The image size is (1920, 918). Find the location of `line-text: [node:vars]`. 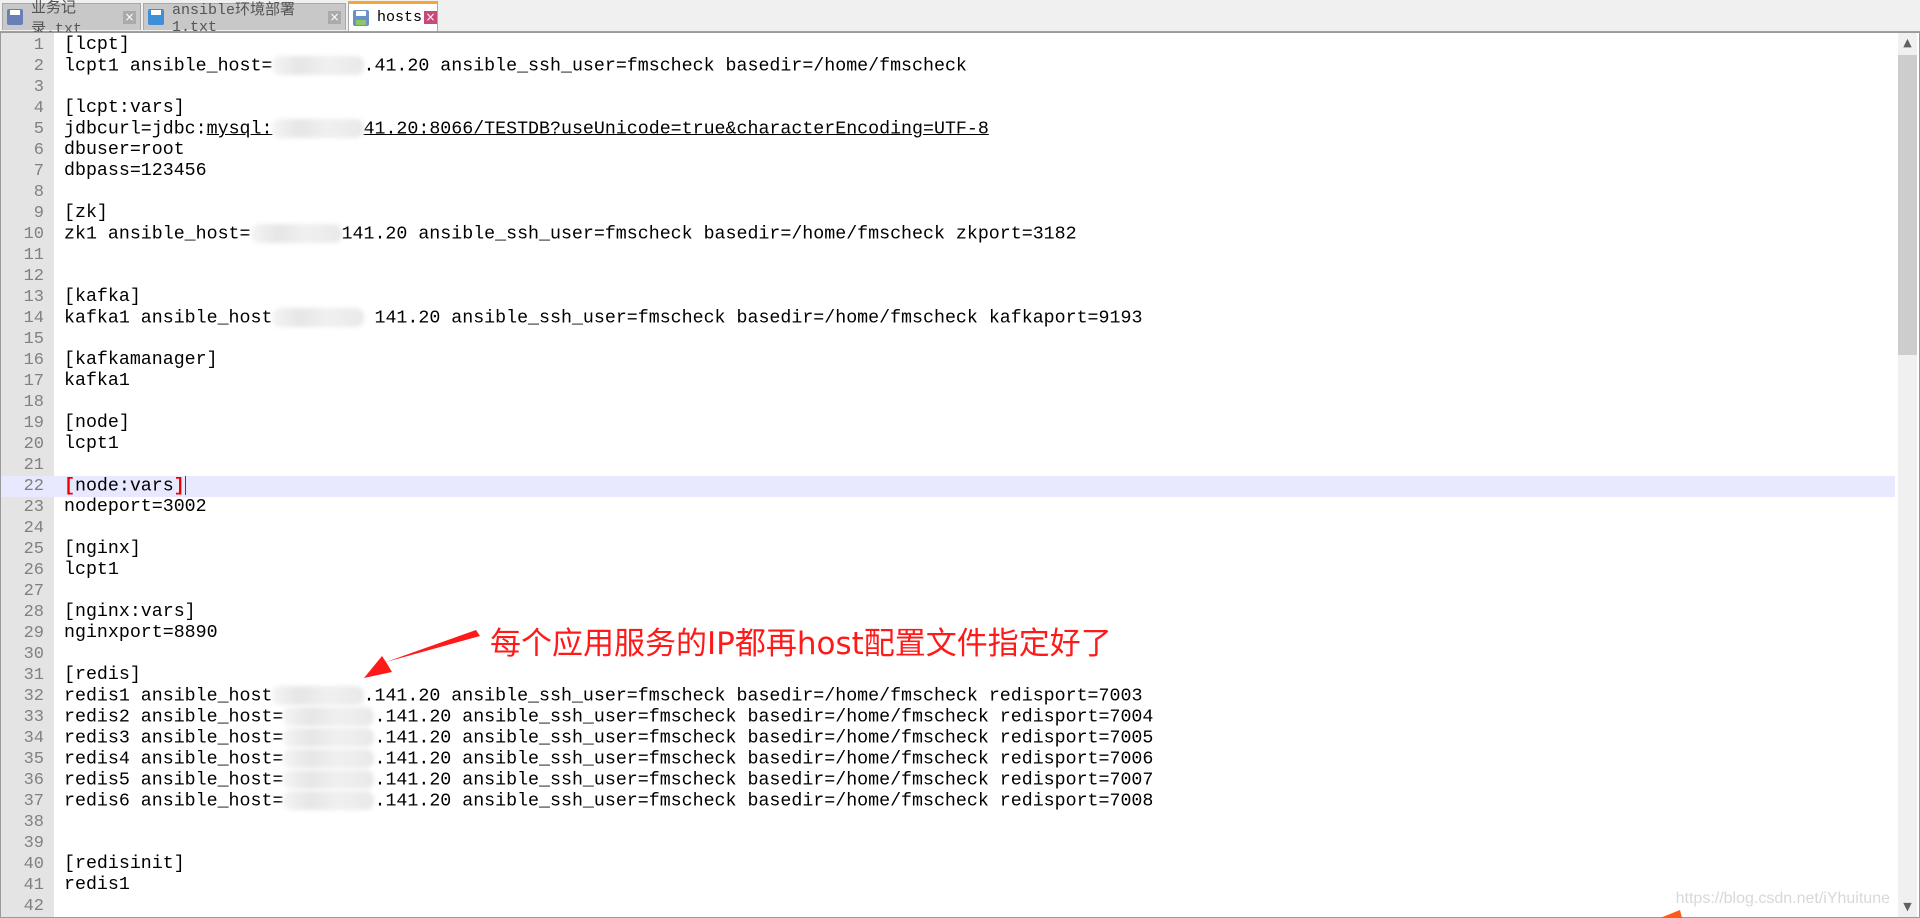

line-text: [node:vars] is located at coordinates (125, 486).